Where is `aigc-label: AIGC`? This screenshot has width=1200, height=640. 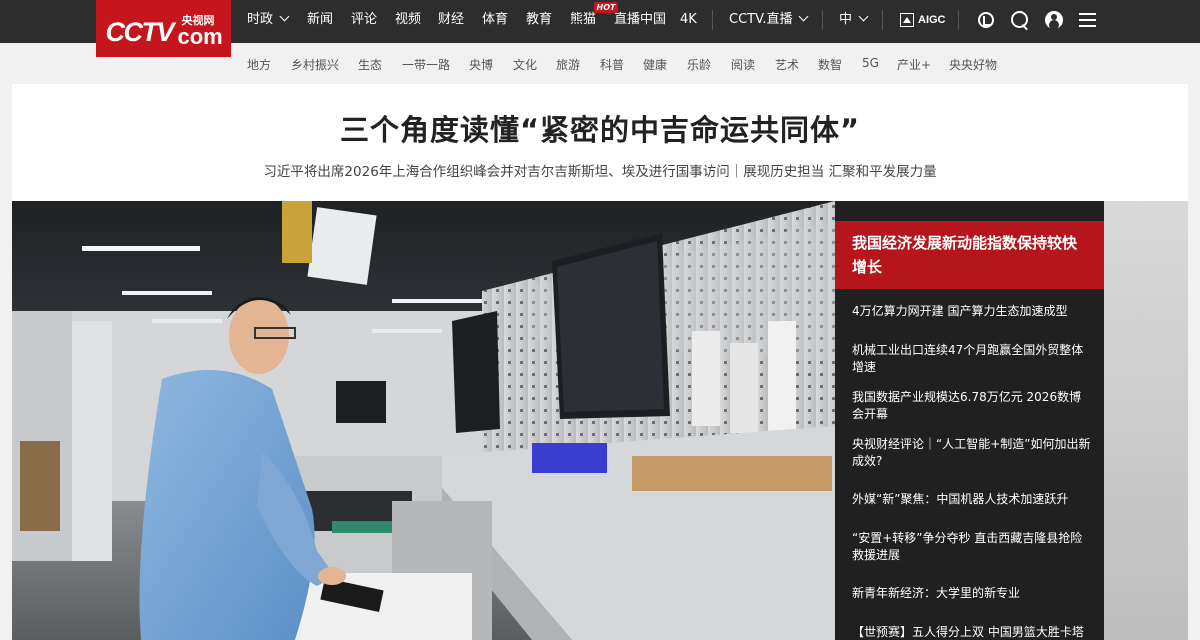
aigc-label: AIGC is located at coordinates (932, 20).